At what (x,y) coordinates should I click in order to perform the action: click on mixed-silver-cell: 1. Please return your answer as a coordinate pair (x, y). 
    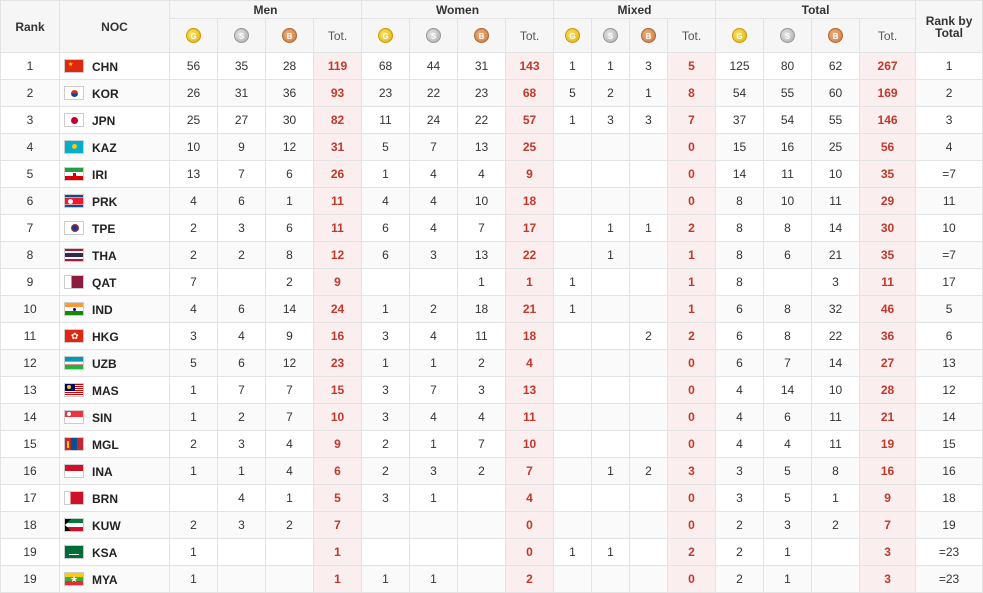
    Looking at the image, I should click on (610, 552).